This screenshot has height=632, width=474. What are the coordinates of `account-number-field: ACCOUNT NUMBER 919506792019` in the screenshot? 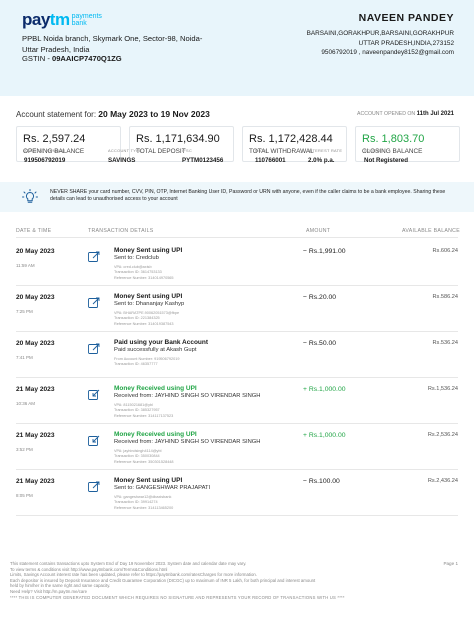 It's located at (44, 156).